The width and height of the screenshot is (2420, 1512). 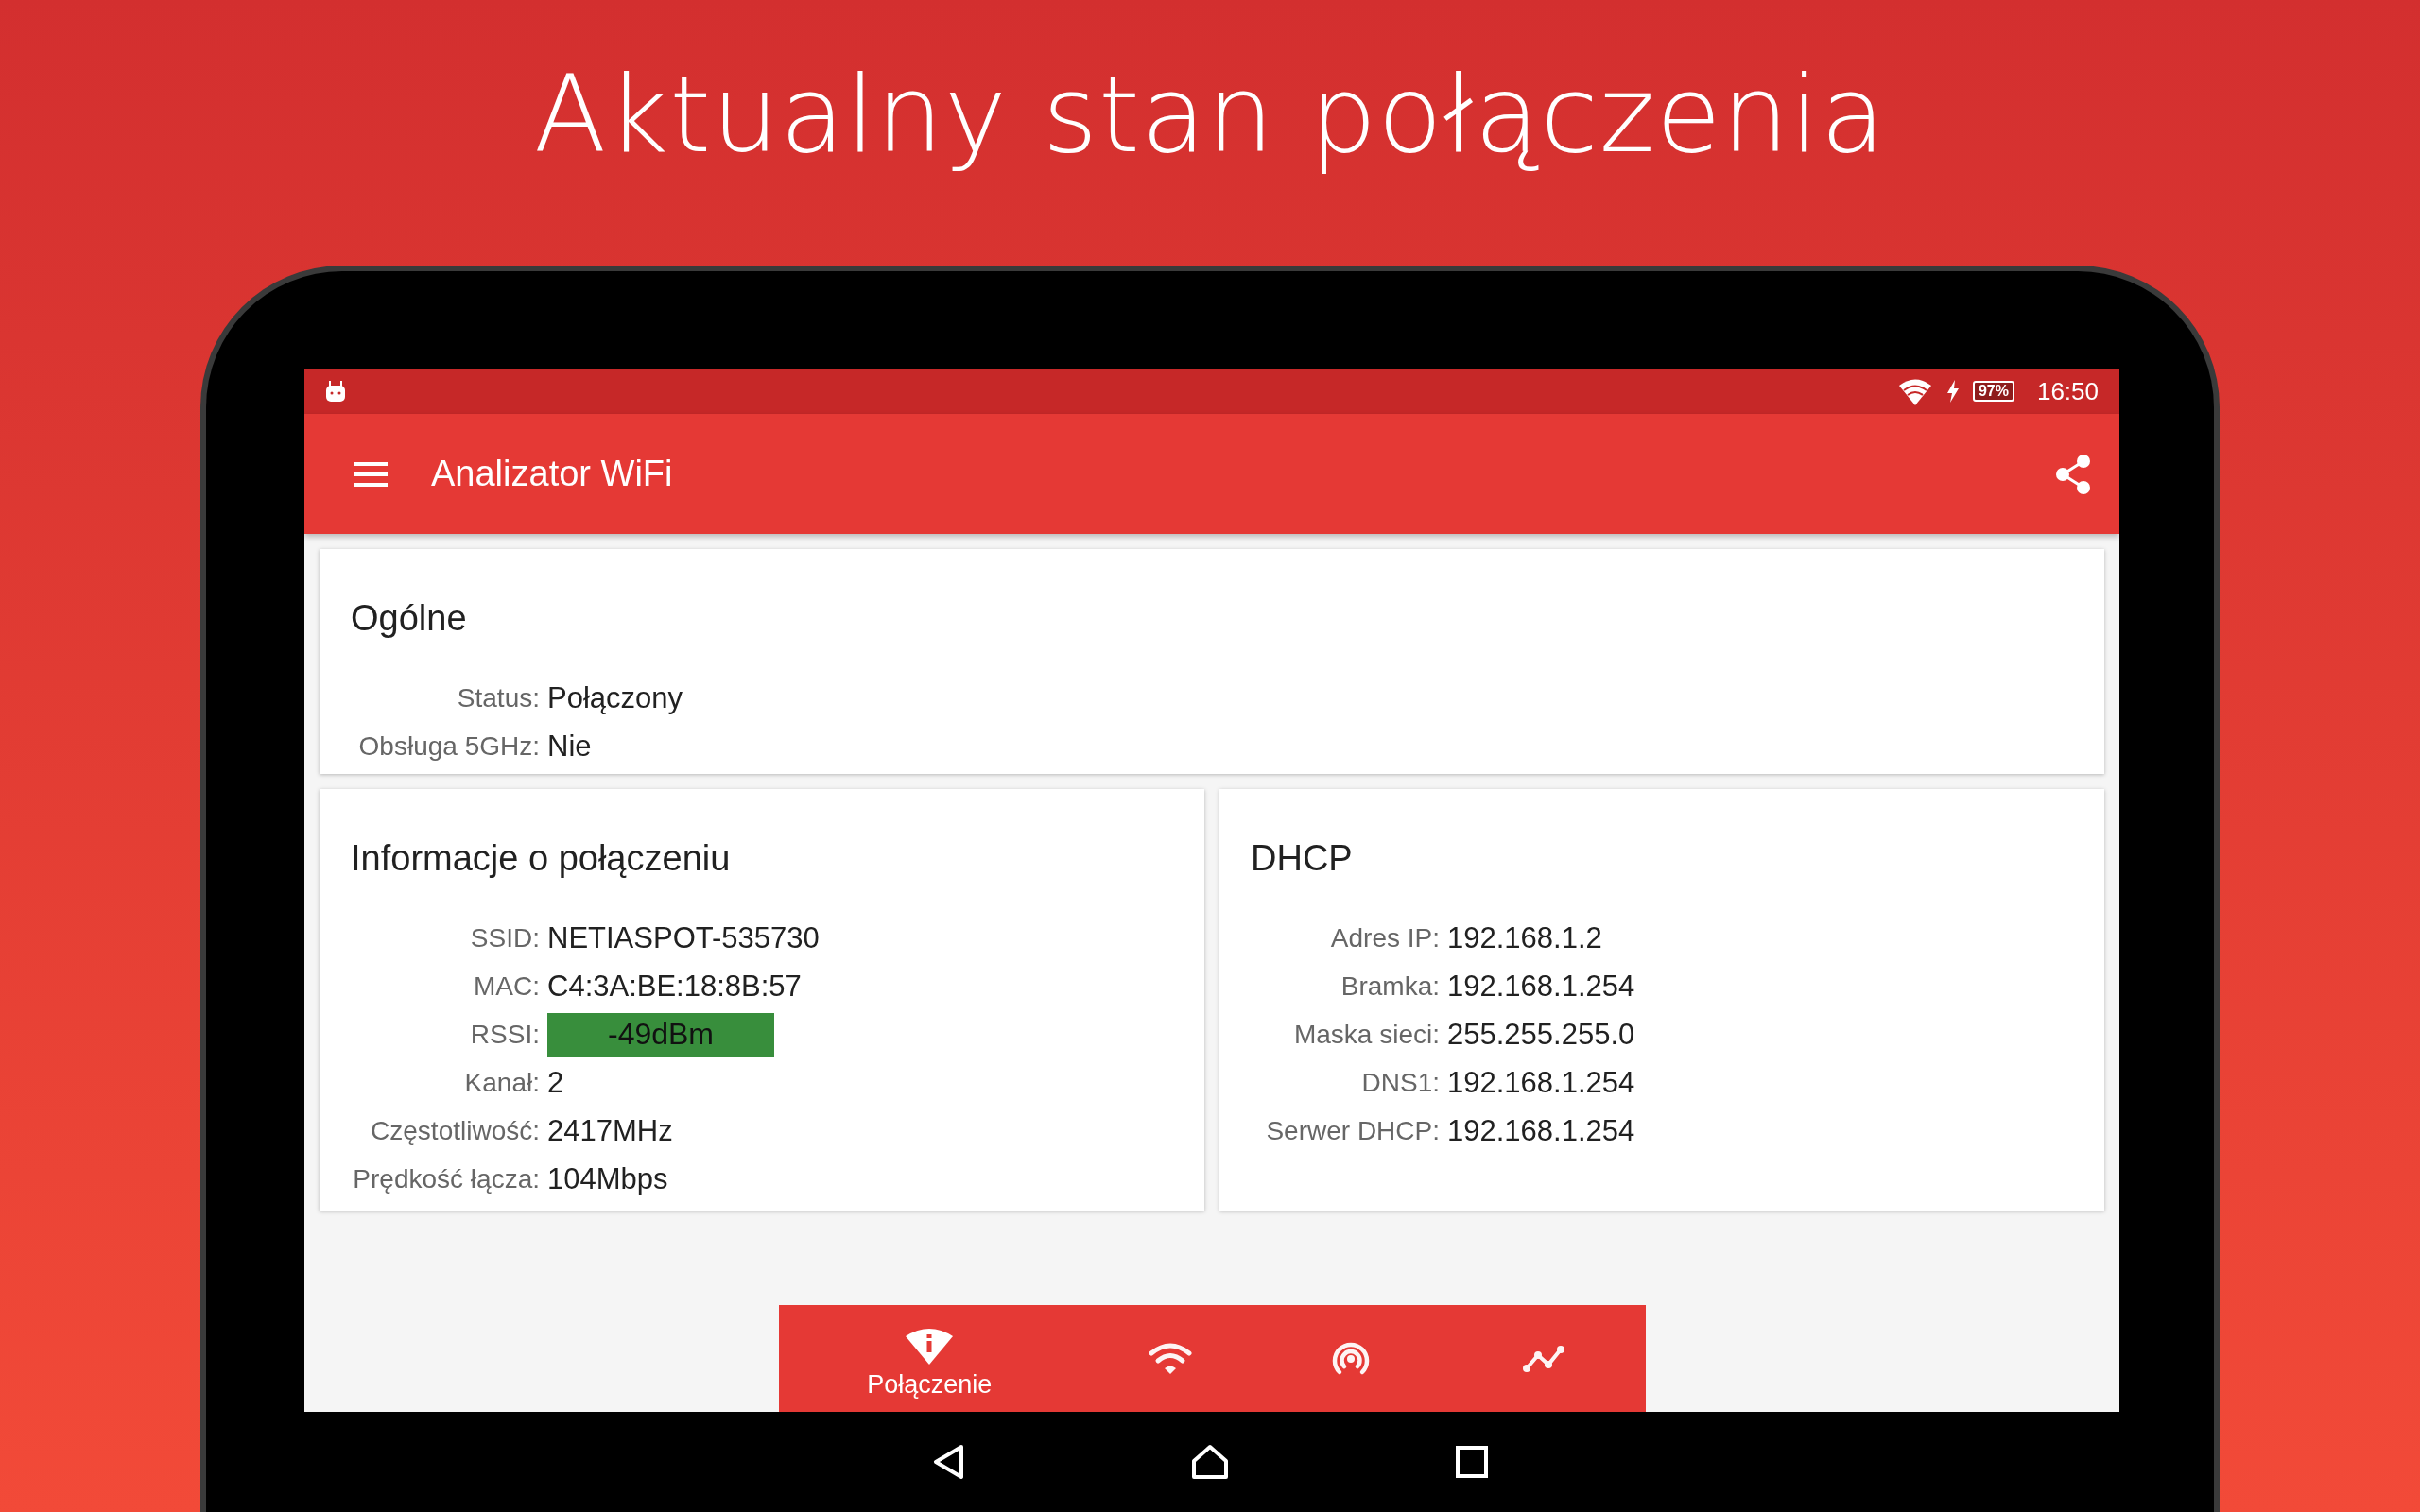 I want to click on card-title: Informacje o połączeniu, so click(x=541, y=859).